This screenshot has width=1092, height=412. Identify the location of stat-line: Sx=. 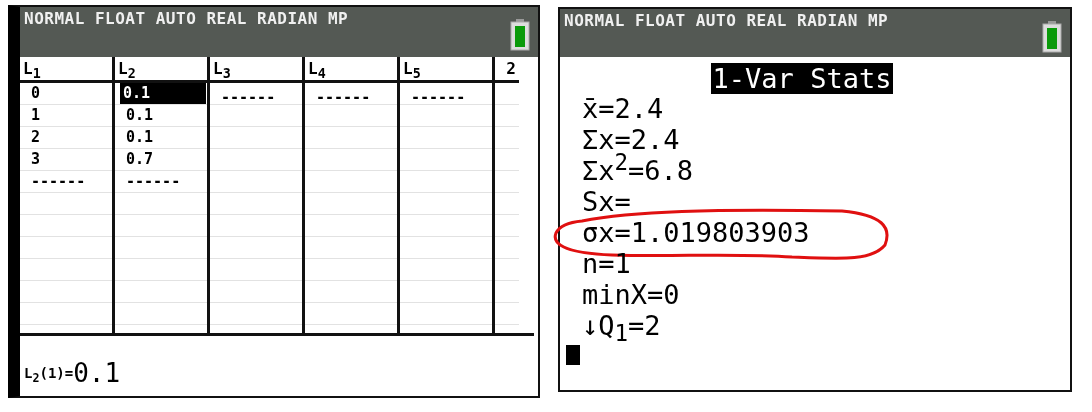
(606, 201).